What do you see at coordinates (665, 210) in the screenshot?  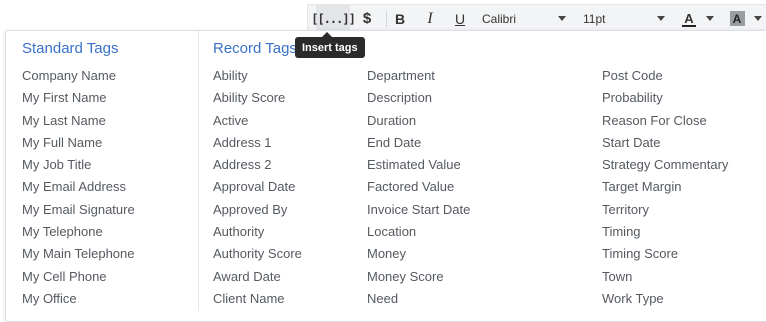 I see `tag-item: Territory` at bounding box center [665, 210].